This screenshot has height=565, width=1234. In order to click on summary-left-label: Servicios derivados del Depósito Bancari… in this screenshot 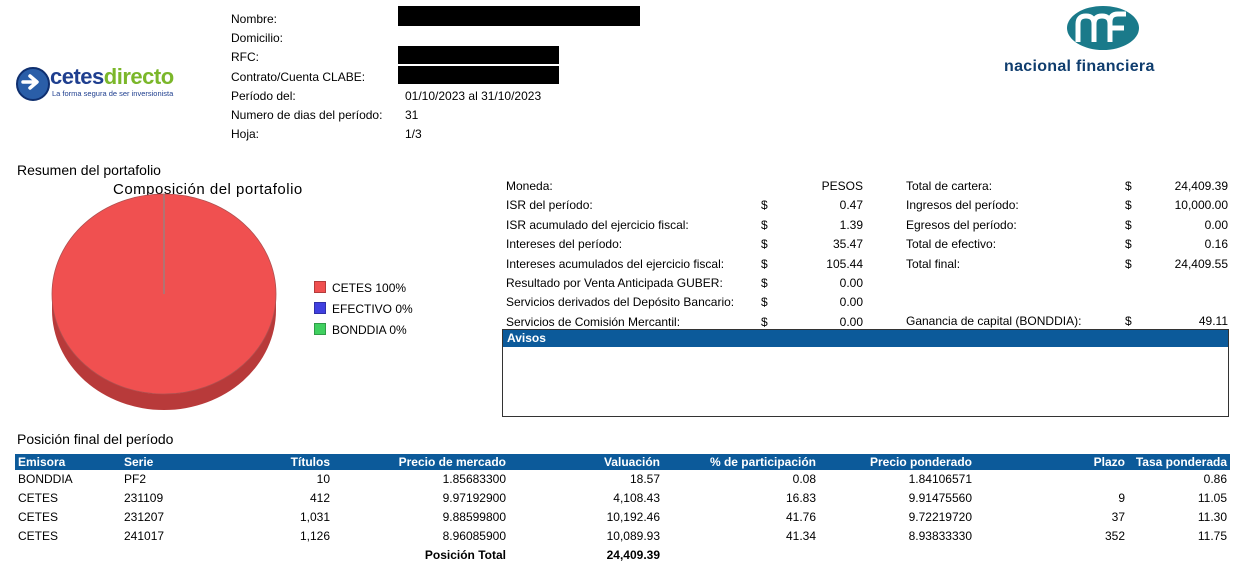, I will do `click(620, 302)`.